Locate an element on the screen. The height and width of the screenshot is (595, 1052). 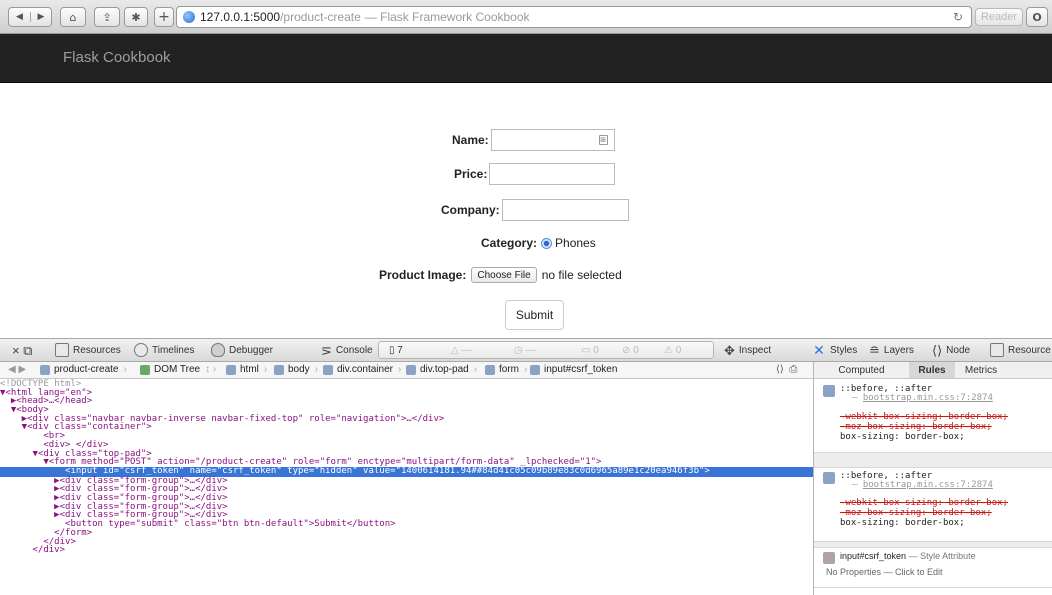
breadcrumb-item-current: input#csrf_token is located at coordinates (573, 369).